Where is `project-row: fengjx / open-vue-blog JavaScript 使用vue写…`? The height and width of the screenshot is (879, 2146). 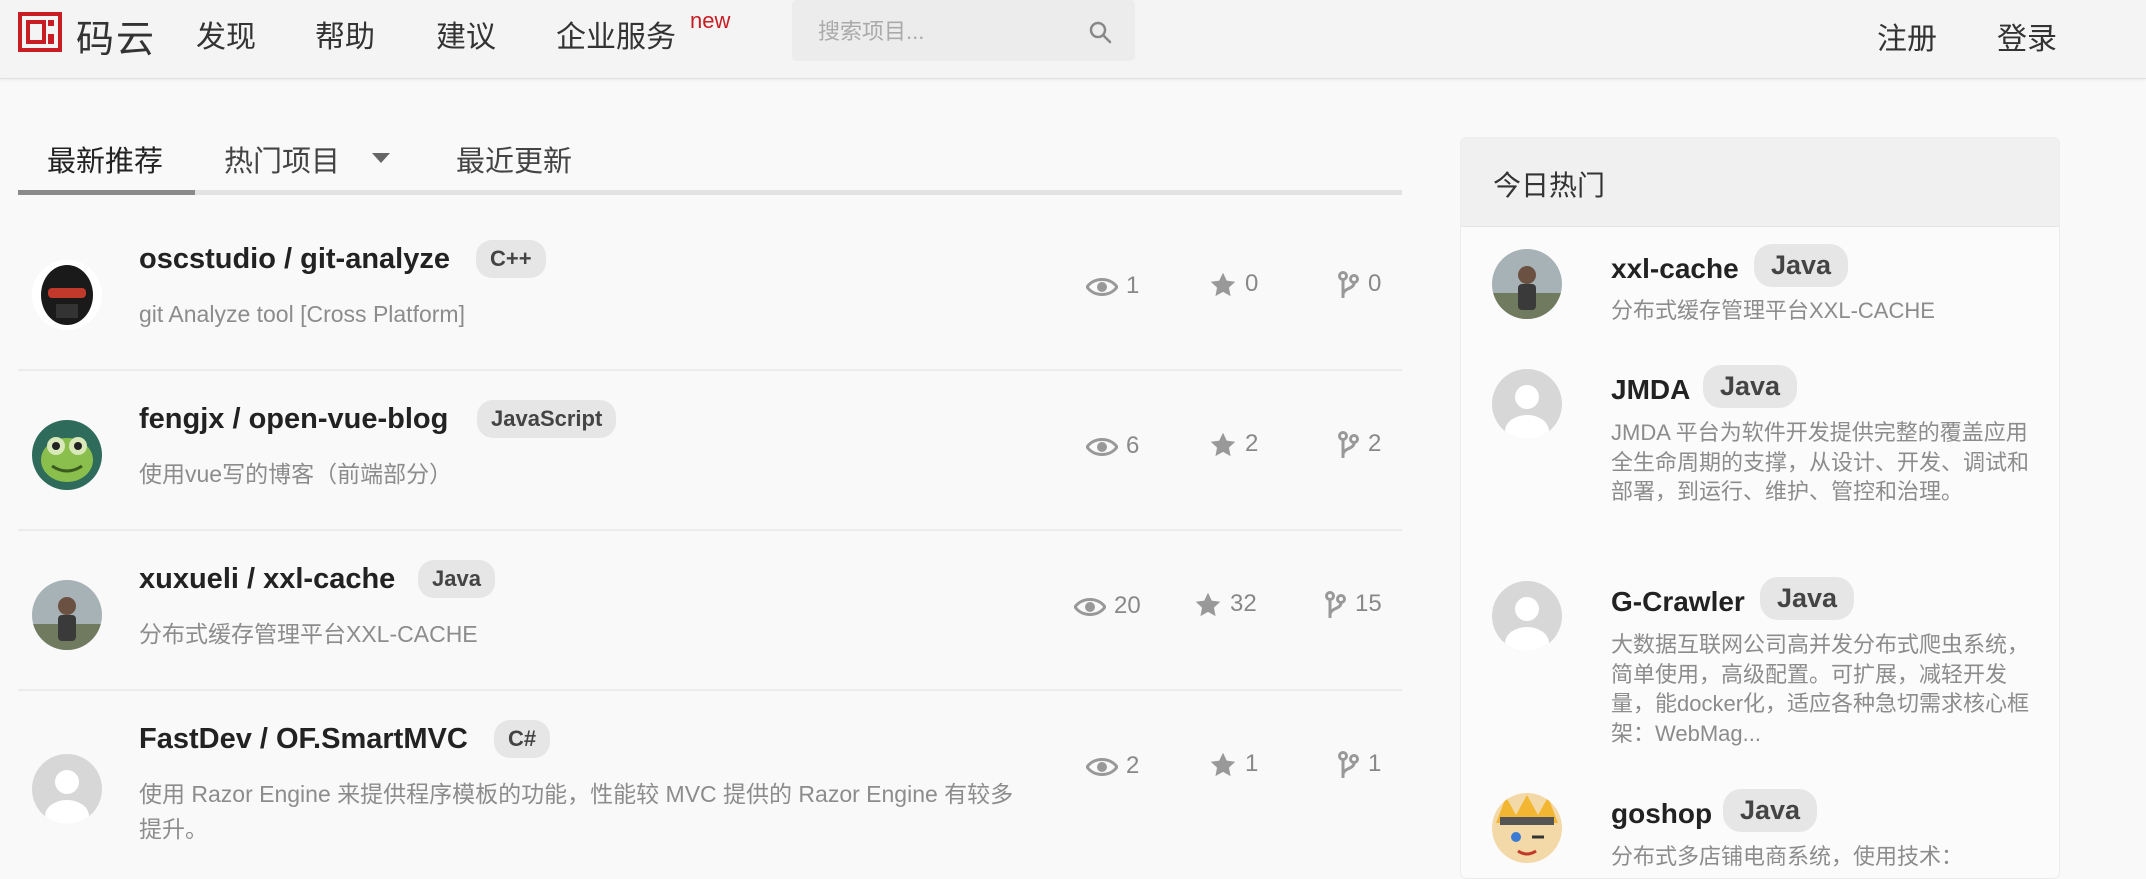
project-row: fengjx / open-vue-blog JavaScript 使用vue写… is located at coordinates (710, 450).